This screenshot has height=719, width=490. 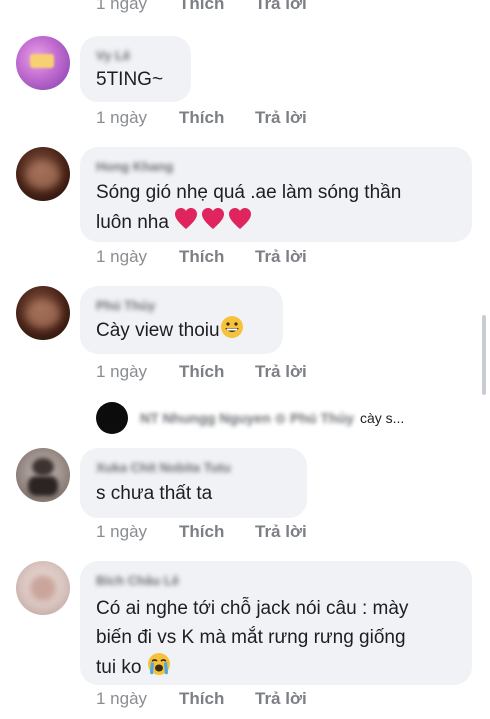 I want to click on comment-text: 5TING~, so click(x=130, y=79).